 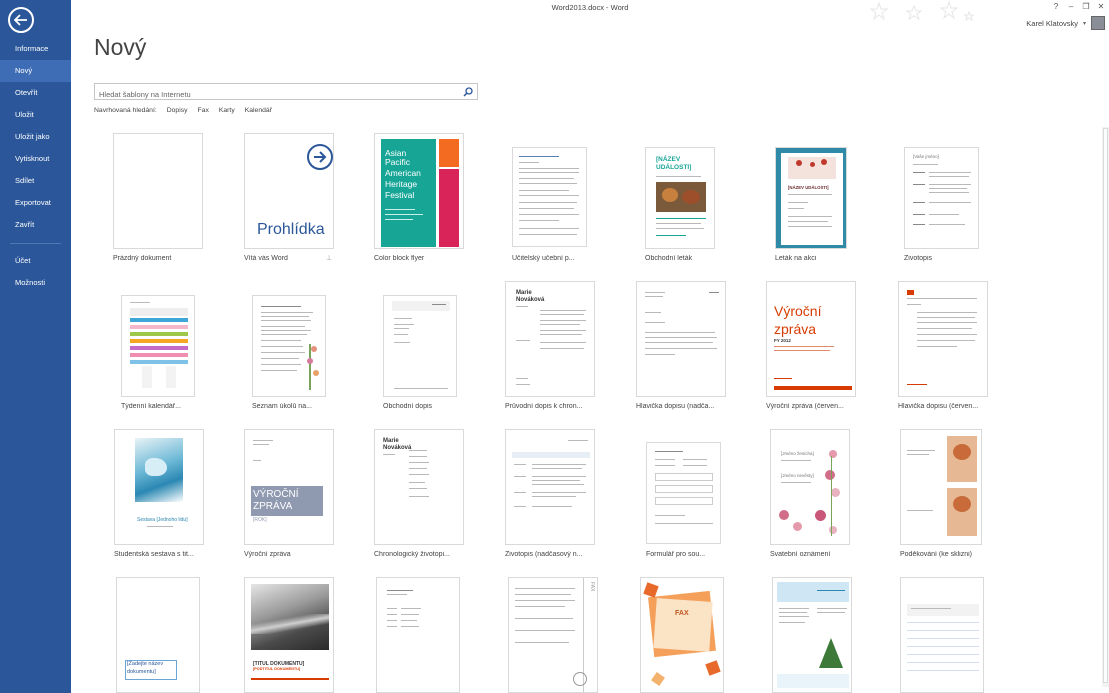 I want to click on template-thumb-color-block: Asian Pacific American Heritage Festival, so click(x=419, y=191).